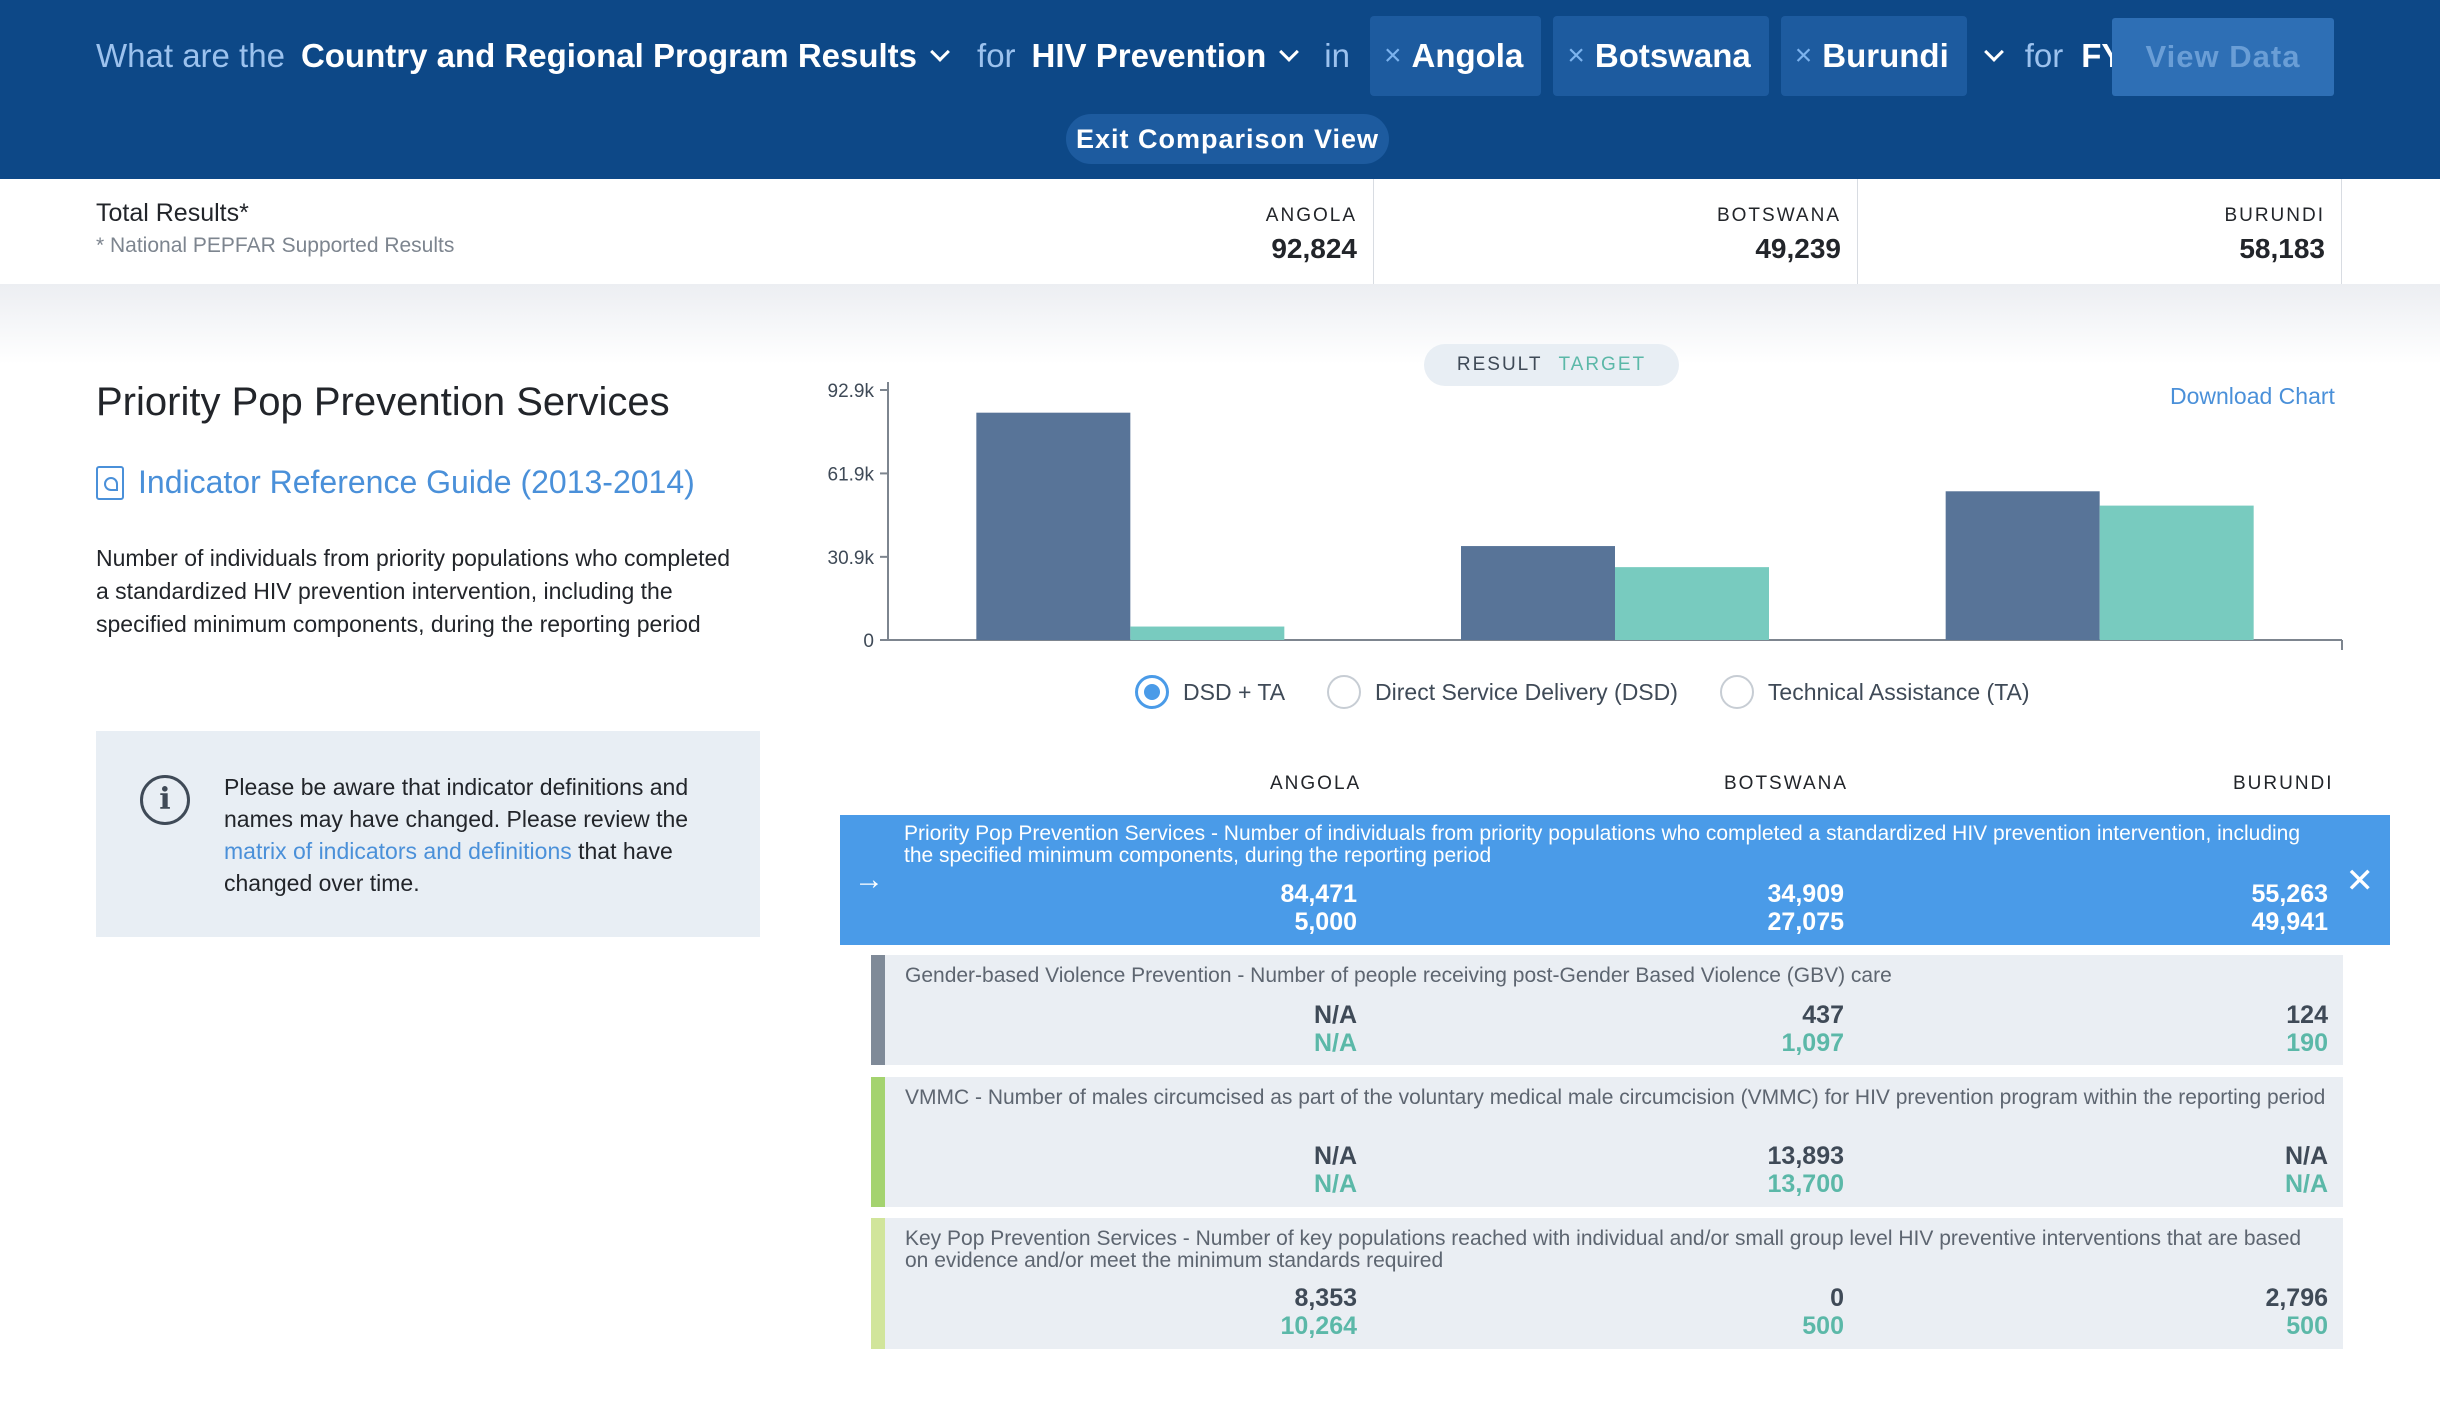  What do you see at coordinates (996, 55) in the screenshot?
I see `query-for-label: for` at bounding box center [996, 55].